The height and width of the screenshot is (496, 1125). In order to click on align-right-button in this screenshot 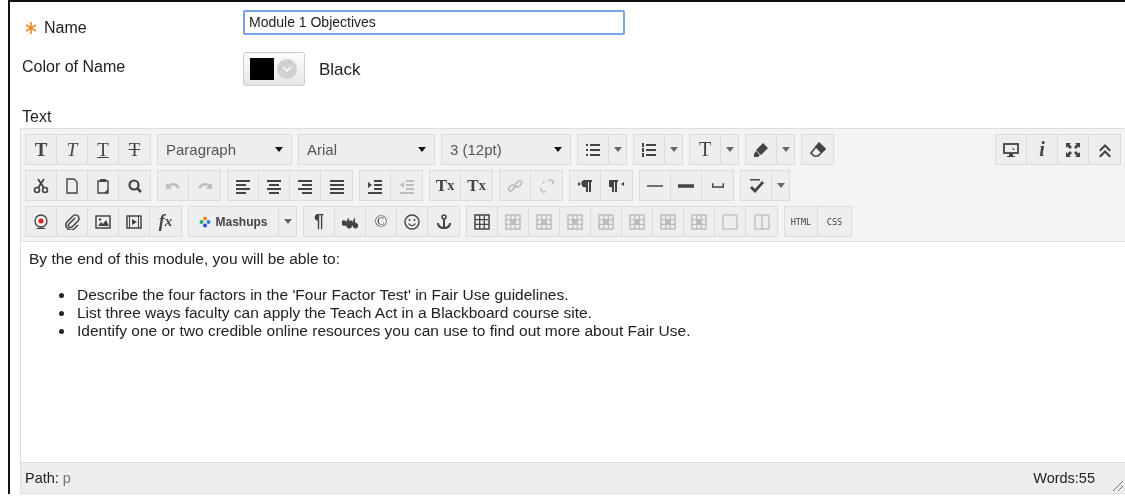, I will do `click(305, 185)`.